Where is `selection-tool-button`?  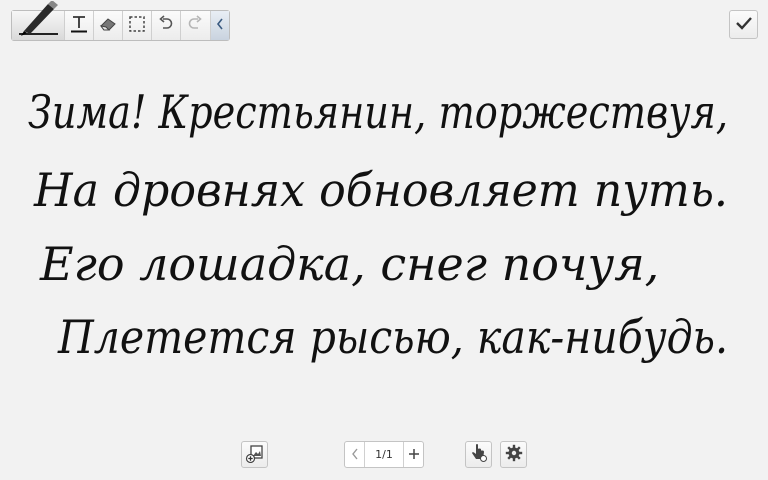 selection-tool-button is located at coordinates (138, 25).